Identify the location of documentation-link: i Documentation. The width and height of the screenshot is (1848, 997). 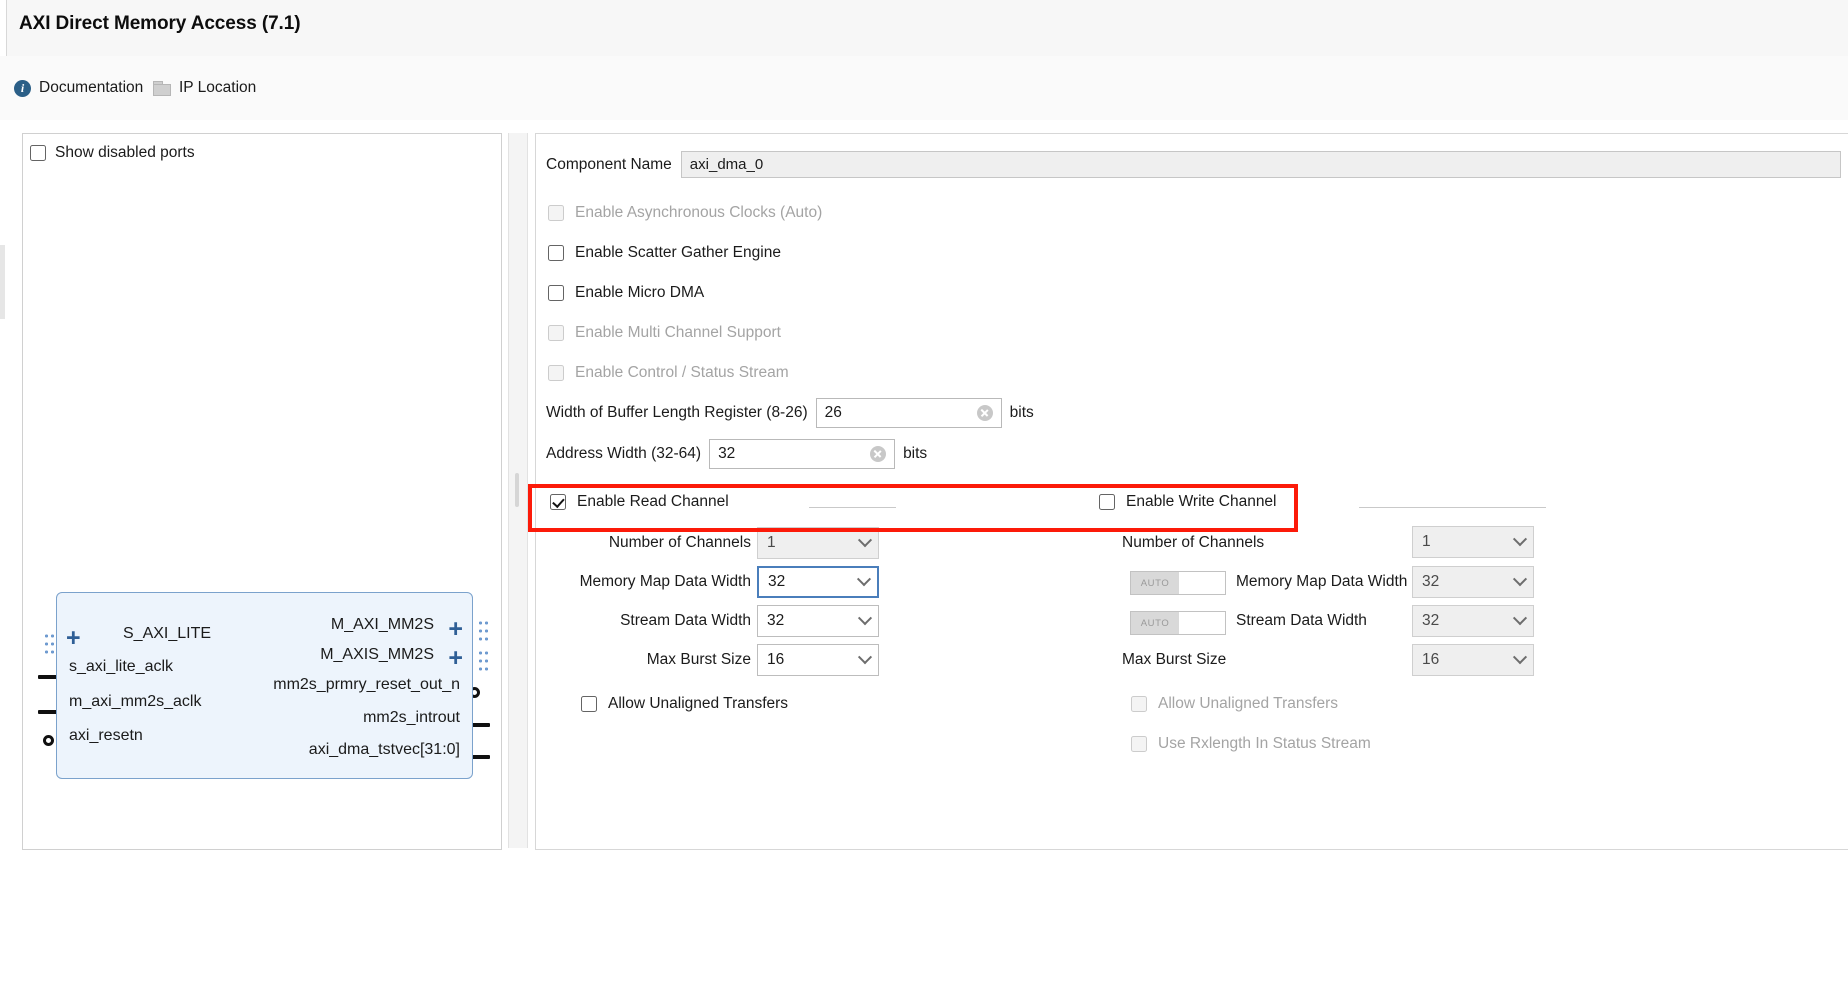
(78, 88).